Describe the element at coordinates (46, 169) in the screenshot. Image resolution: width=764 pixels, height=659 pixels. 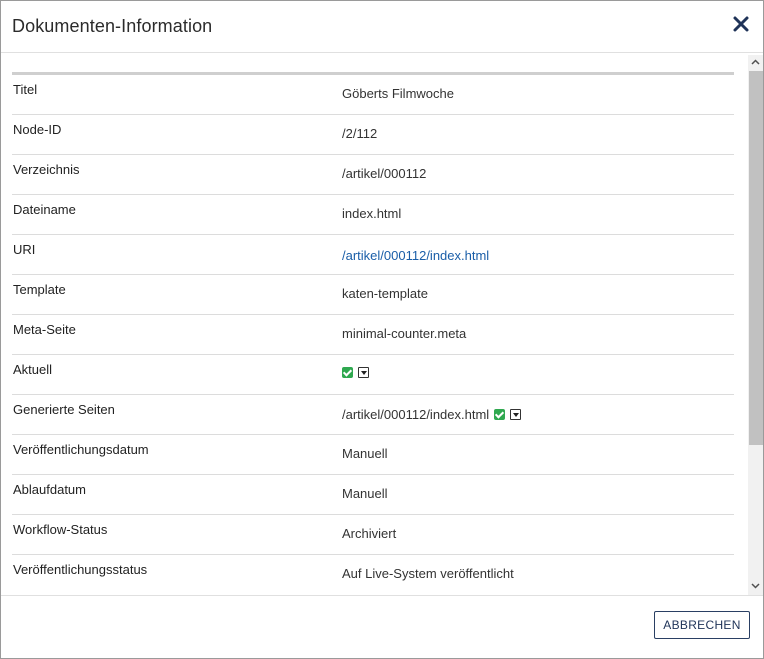
I see `row-label-directory: Verzeichnis` at that location.